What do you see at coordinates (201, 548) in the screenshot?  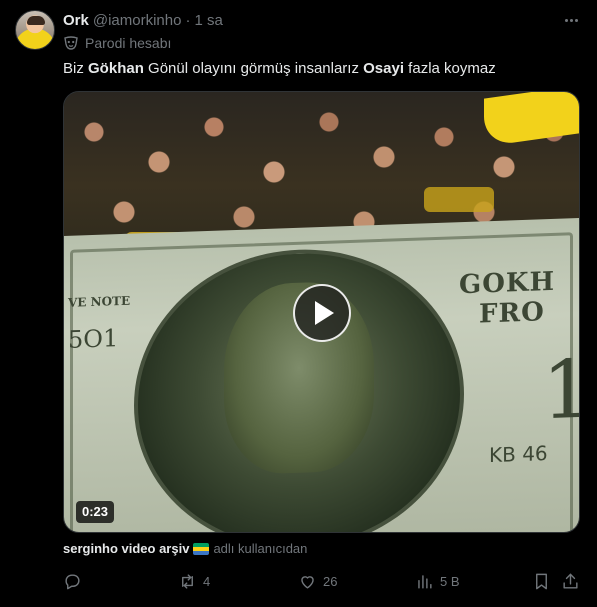 I see `gabon-flag-icon` at bounding box center [201, 548].